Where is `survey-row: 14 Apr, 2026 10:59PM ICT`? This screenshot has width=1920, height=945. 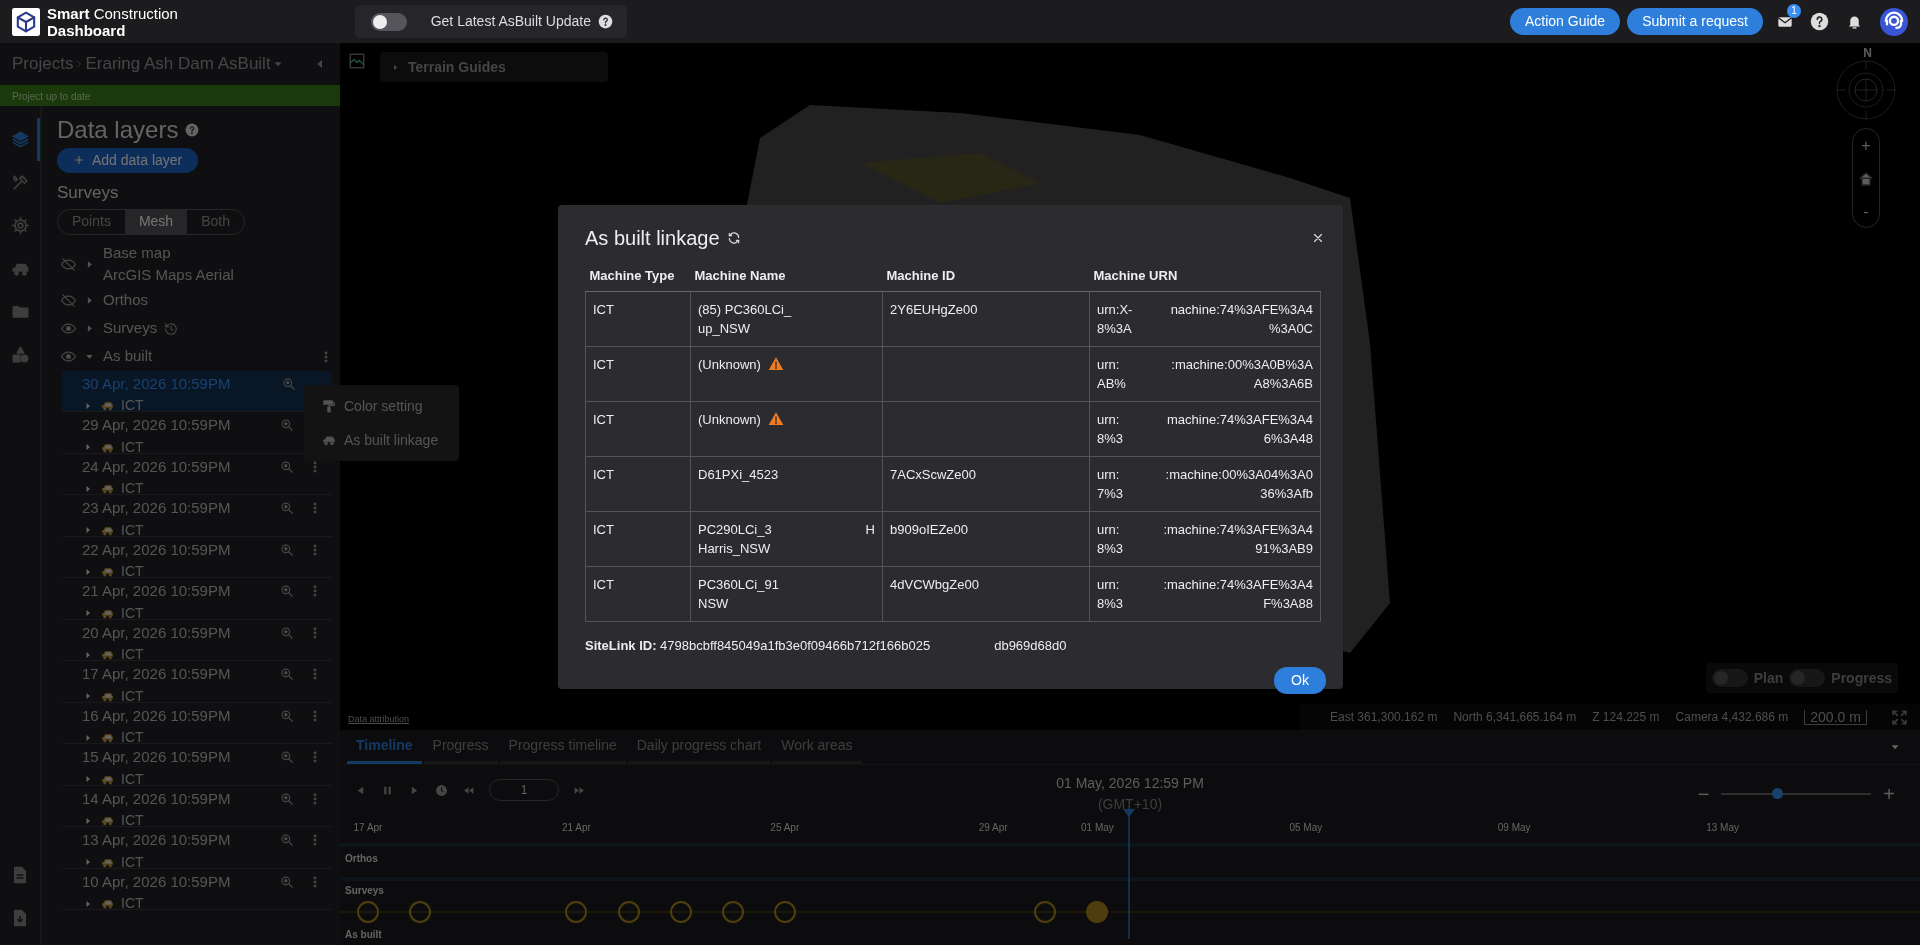 survey-row: 14 Apr, 2026 10:59PM ICT is located at coordinates (197, 806).